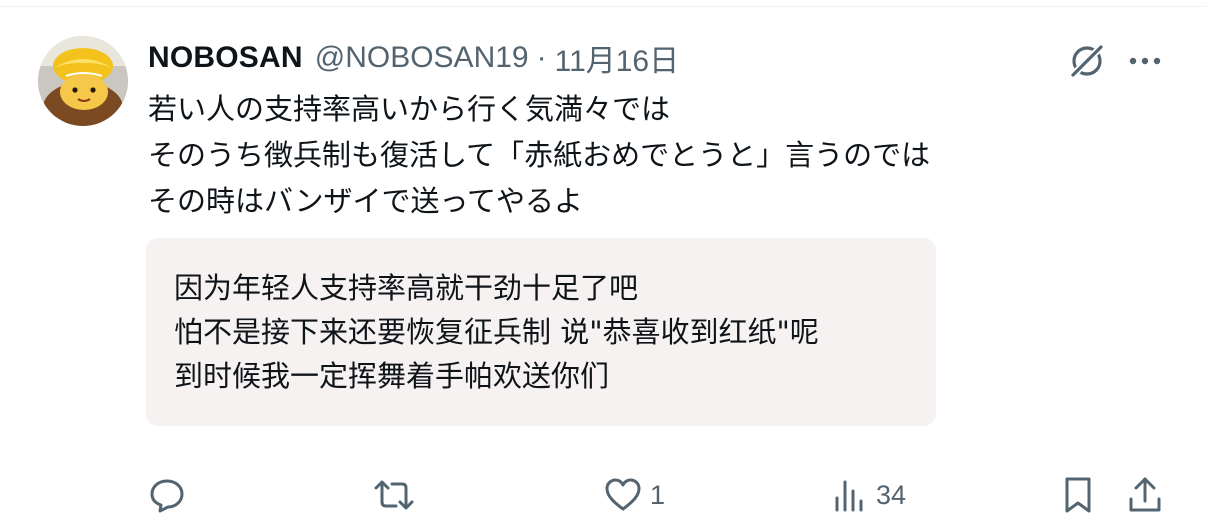  Describe the element at coordinates (617, 58) in the screenshot. I see `post-date: 11月16日` at that location.